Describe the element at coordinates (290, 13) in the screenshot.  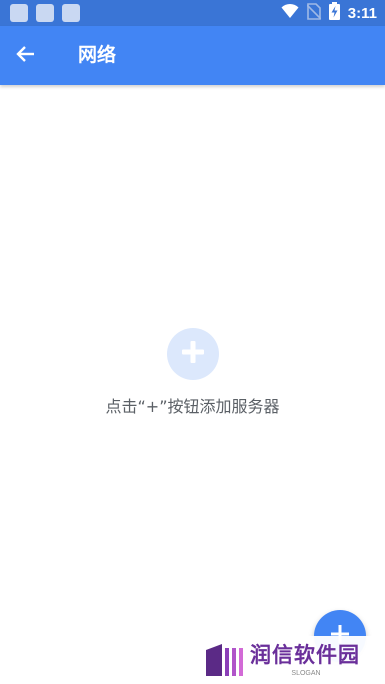
I see `wifi-icon` at that location.